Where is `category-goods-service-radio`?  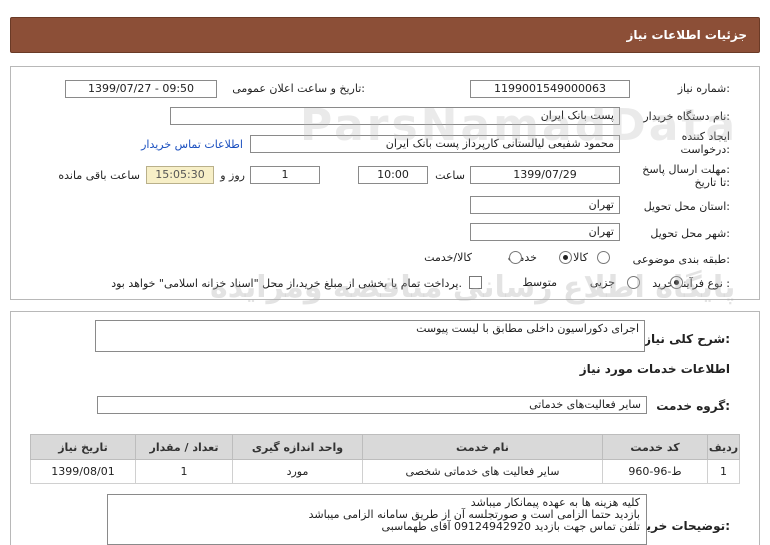 category-goods-service-radio is located at coordinates (515, 257).